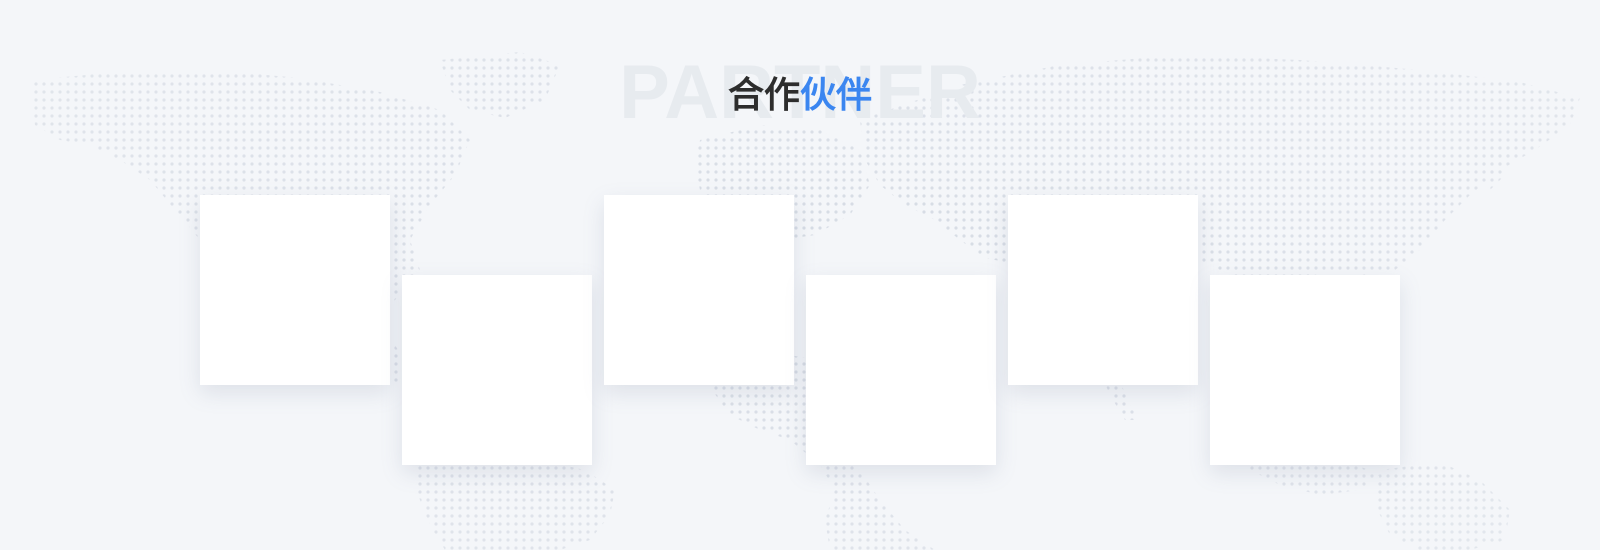 The width and height of the screenshot is (1600, 550). Describe the element at coordinates (763, 95) in the screenshot. I see `title-prefix: 合作` at that location.